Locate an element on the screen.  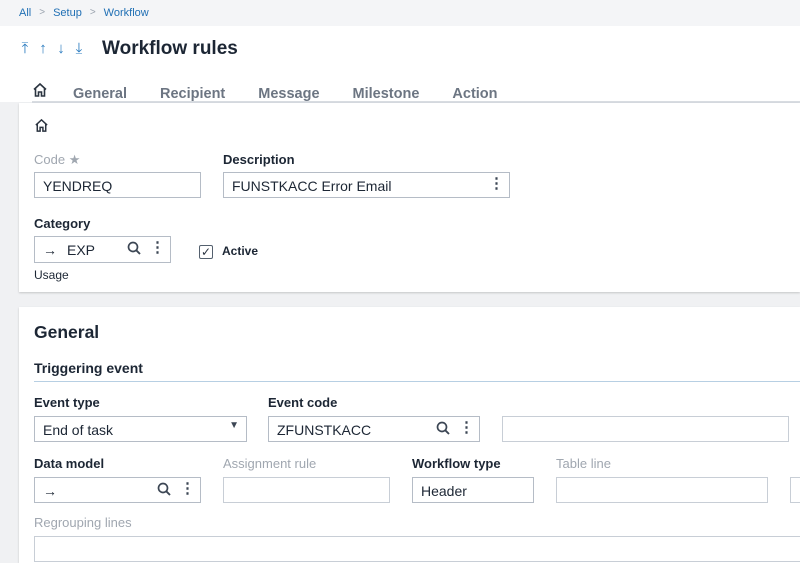
description-label: Description is located at coordinates (259, 159).